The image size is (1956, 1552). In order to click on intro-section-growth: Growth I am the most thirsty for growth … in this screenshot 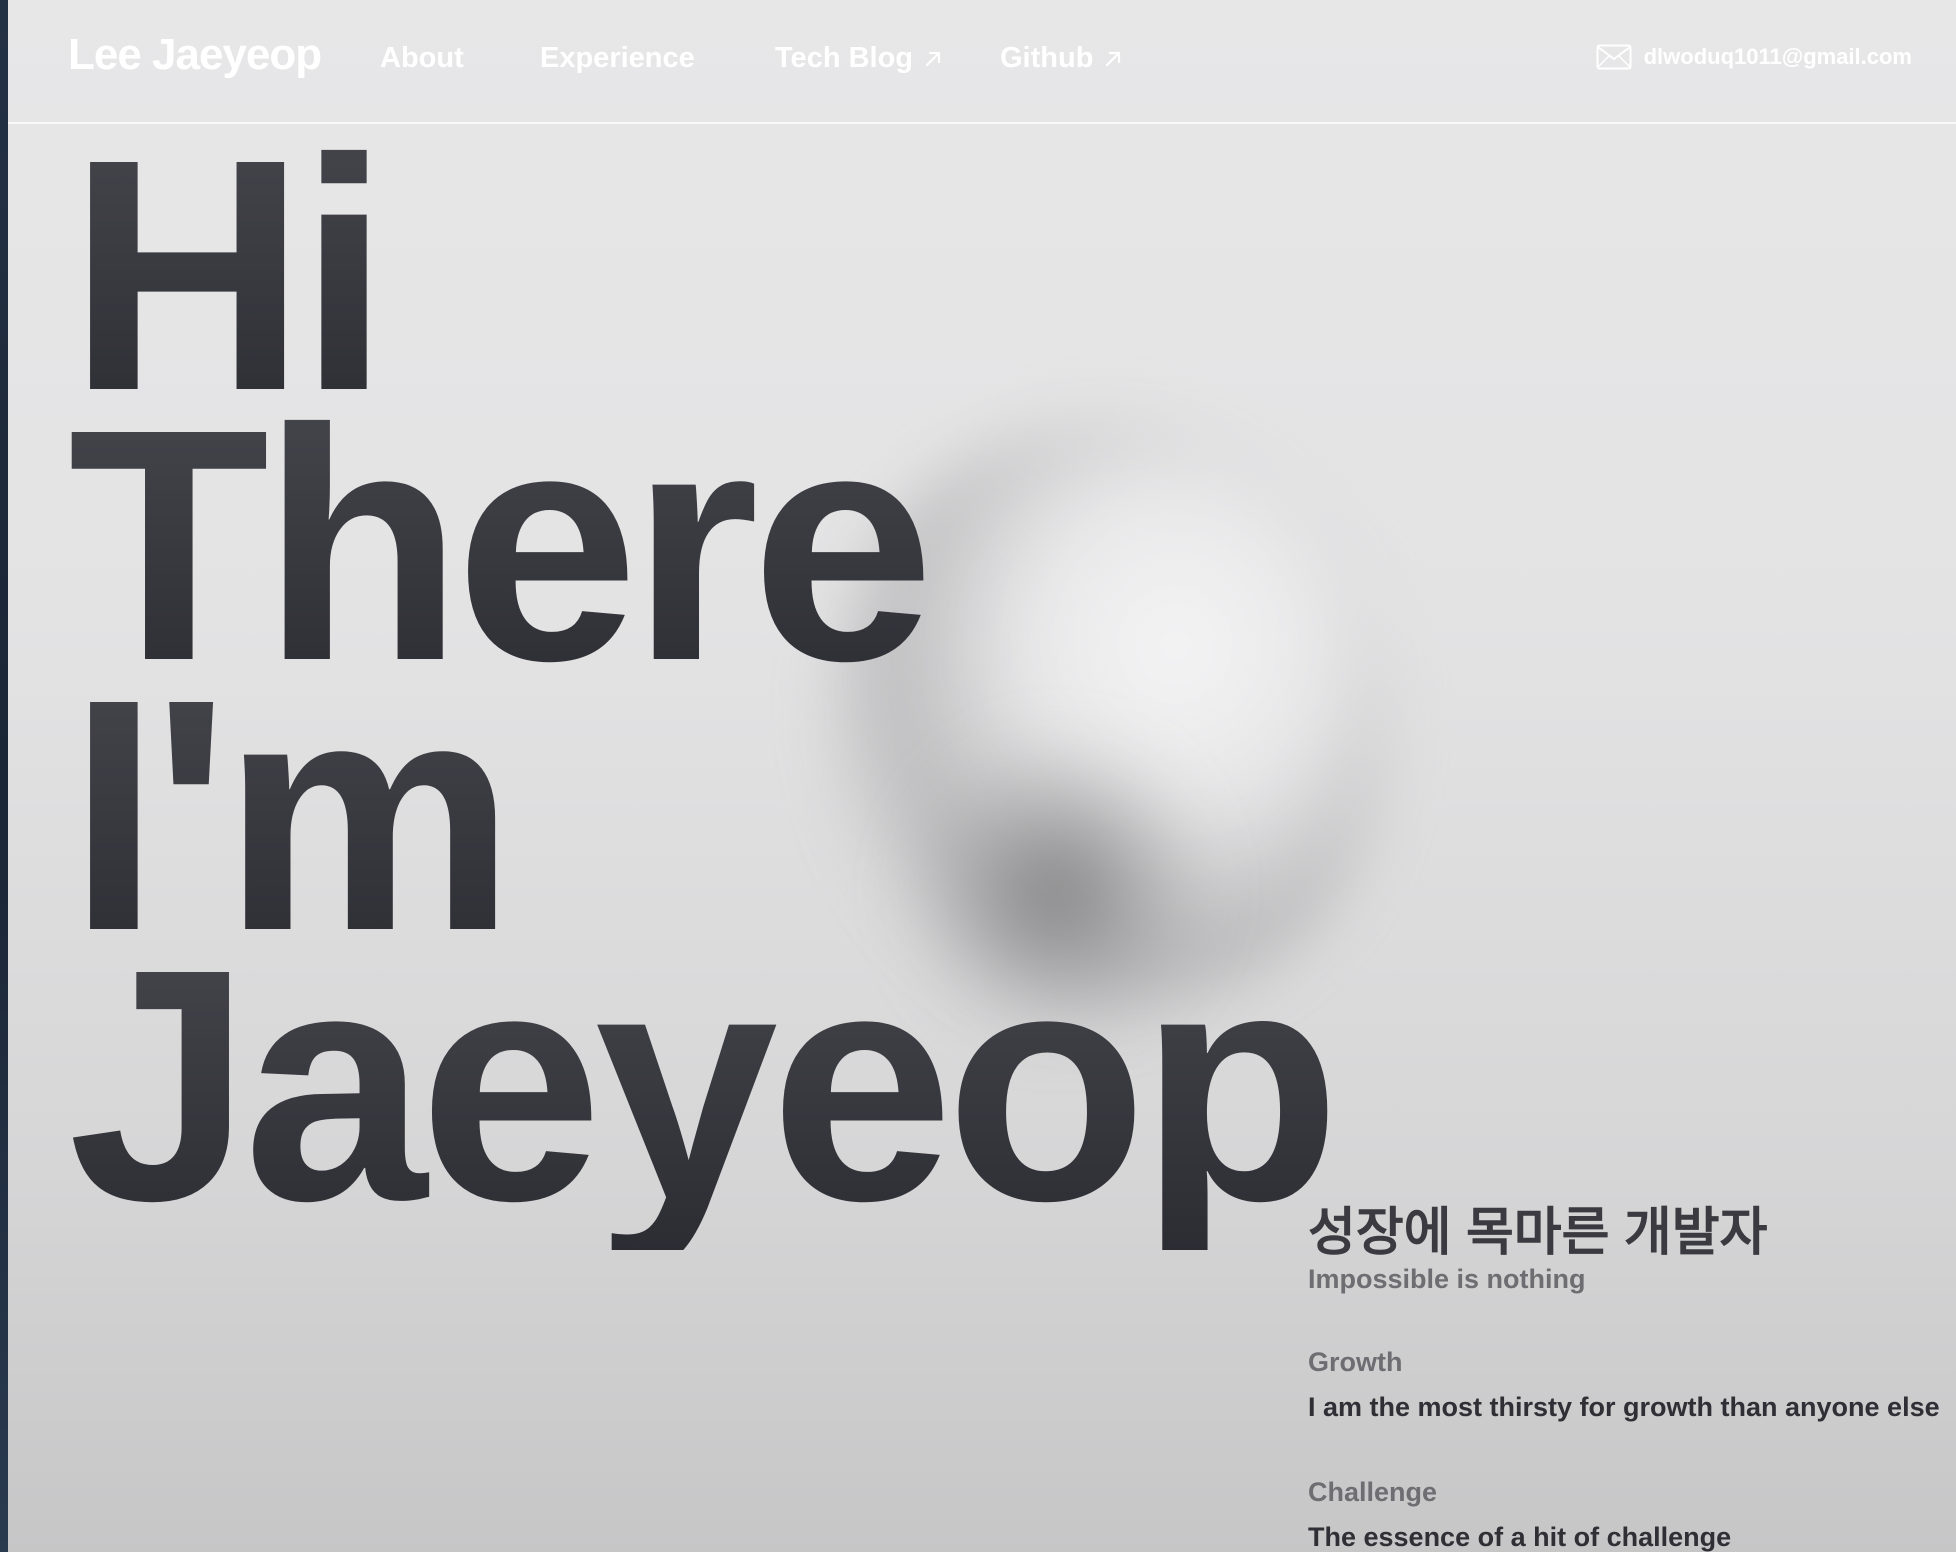, I will do `click(1632, 1385)`.